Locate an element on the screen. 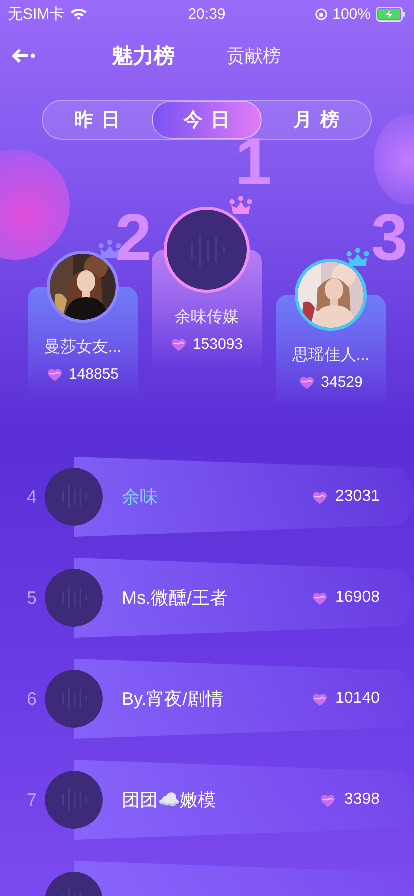 This screenshot has height=896, width=414. charm-score: 10140 is located at coordinates (358, 699).